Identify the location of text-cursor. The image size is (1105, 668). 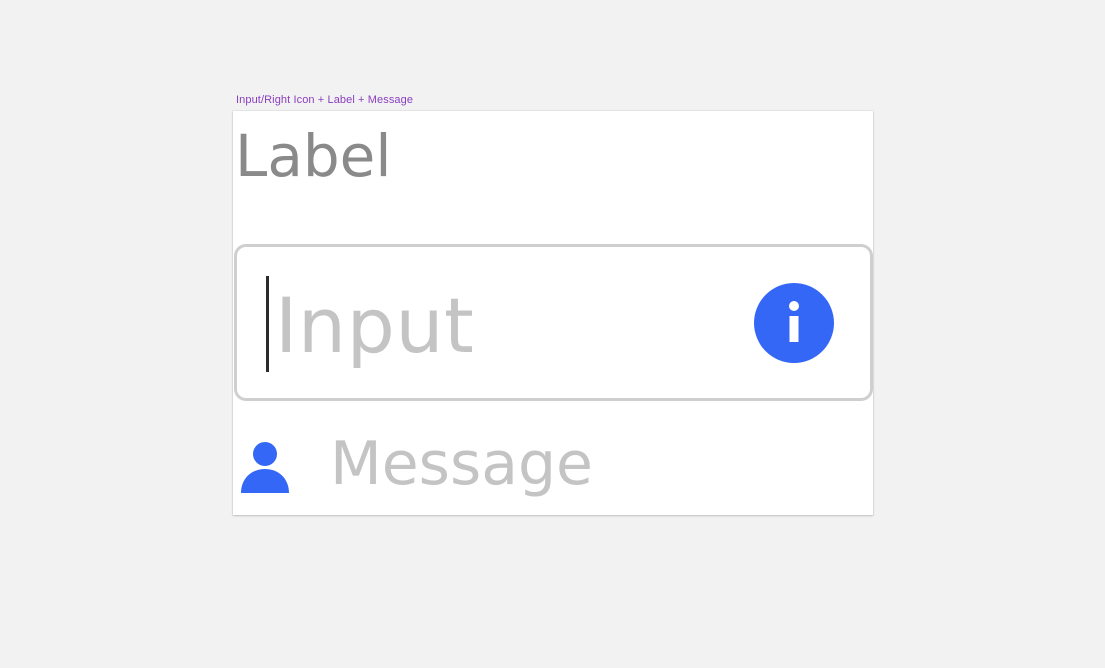
(267, 324).